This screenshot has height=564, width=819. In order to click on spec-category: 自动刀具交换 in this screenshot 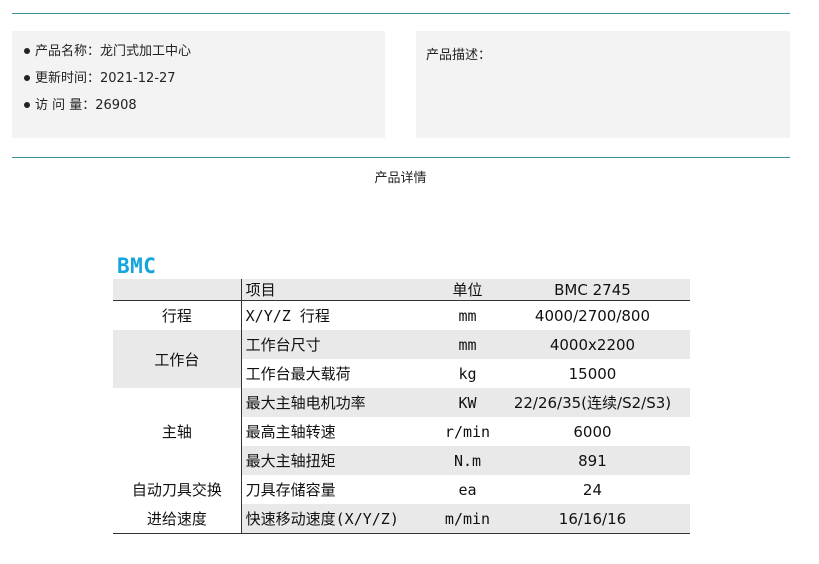, I will do `click(177, 489)`.